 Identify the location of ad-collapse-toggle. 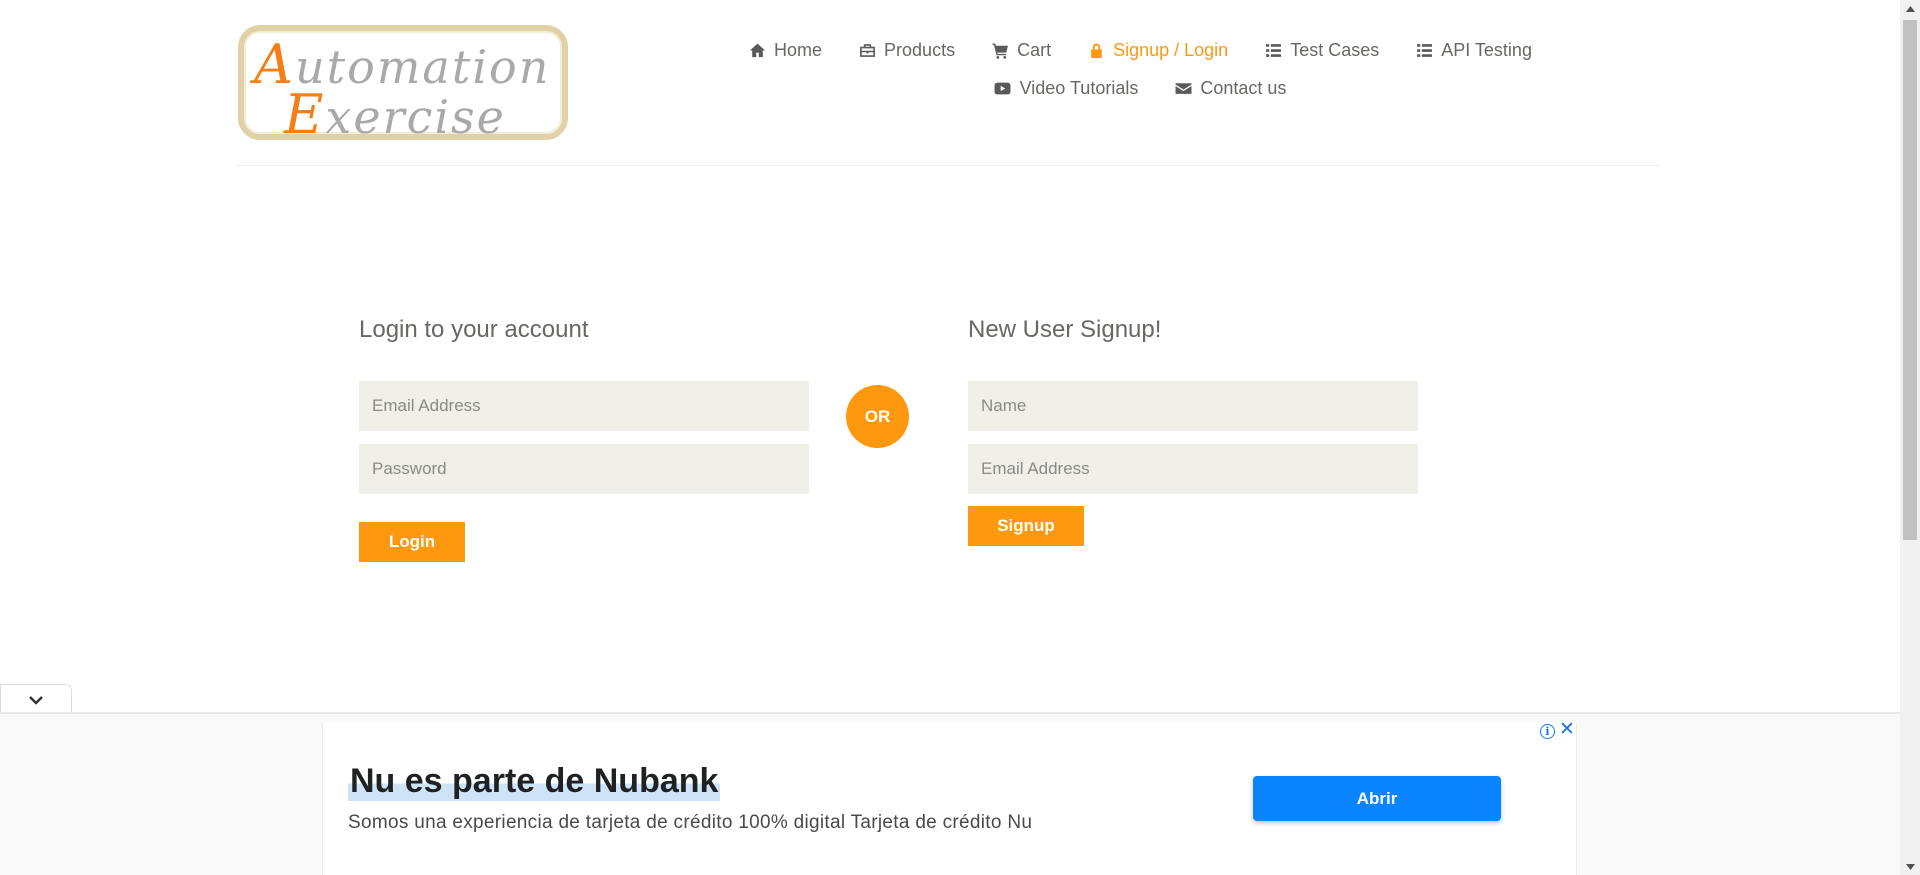
(36, 699).